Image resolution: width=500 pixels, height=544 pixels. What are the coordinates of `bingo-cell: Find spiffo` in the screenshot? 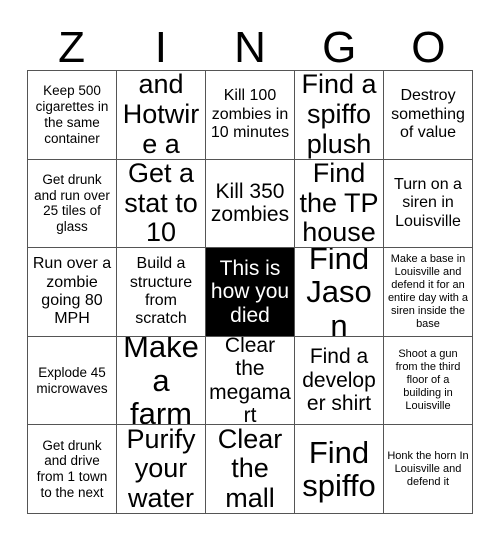 It's located at (339, 469).